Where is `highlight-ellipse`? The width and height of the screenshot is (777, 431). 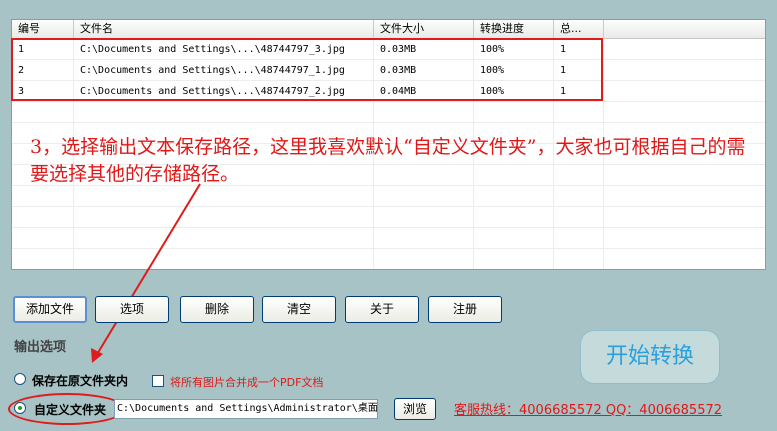
highlight-ellipse is located at coordinates (67, 409).